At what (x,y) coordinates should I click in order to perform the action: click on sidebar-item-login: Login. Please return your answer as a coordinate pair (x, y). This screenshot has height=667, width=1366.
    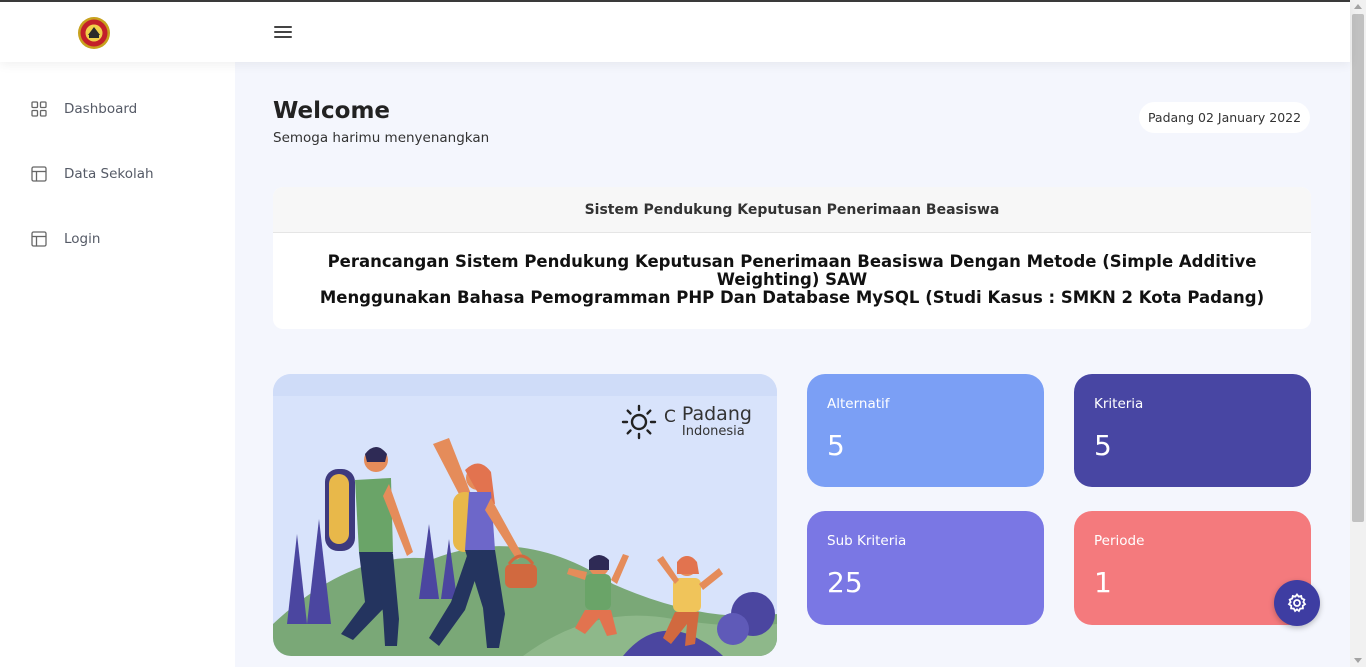
    Looking at the image, I should click on (65, 239).